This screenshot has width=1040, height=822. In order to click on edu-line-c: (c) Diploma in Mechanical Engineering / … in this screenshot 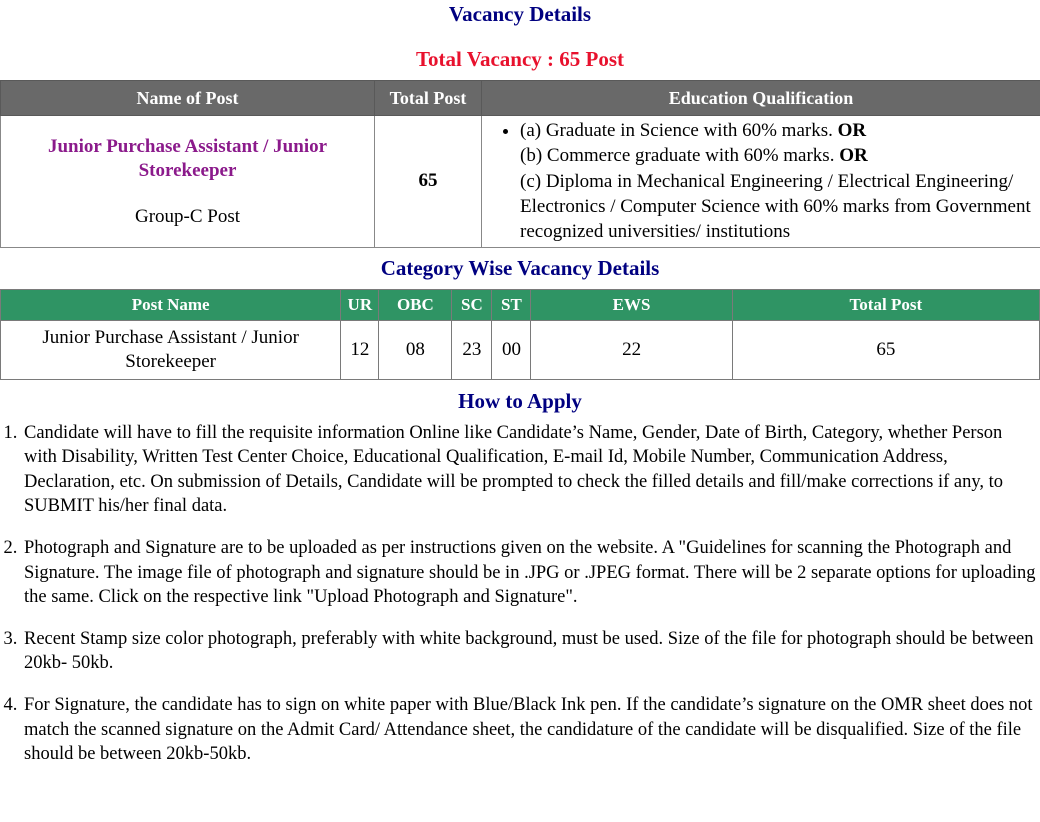, I will do `click(775, 206)`.